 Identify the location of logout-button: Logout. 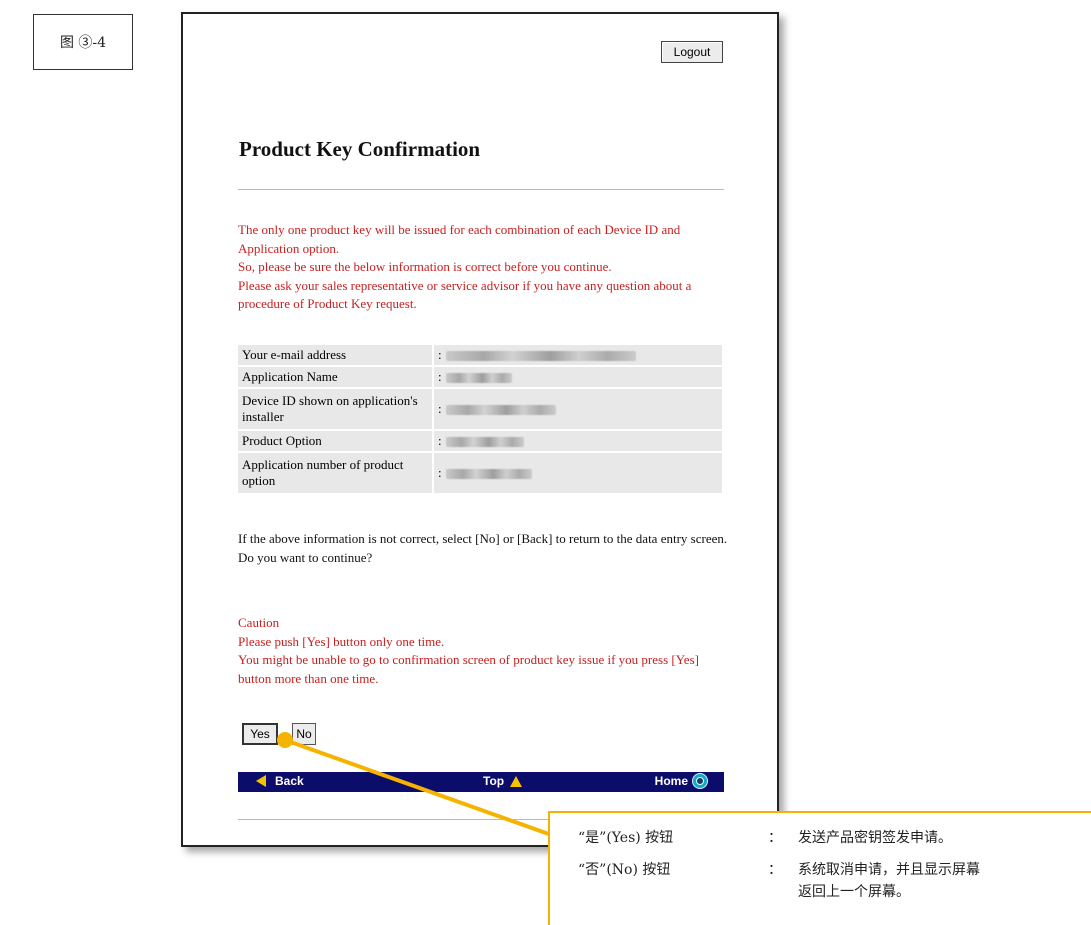
(692, 52).